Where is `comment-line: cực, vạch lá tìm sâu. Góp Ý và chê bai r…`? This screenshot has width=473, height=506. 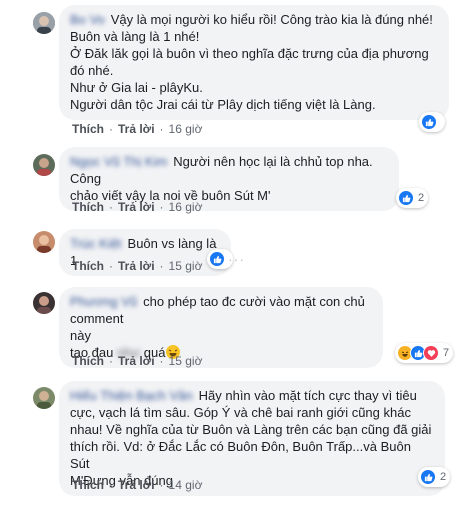 comment-line: cực, vạch lá tìm sâu. Góp Ý và chê bai r… is located at coordinates (240, 412).